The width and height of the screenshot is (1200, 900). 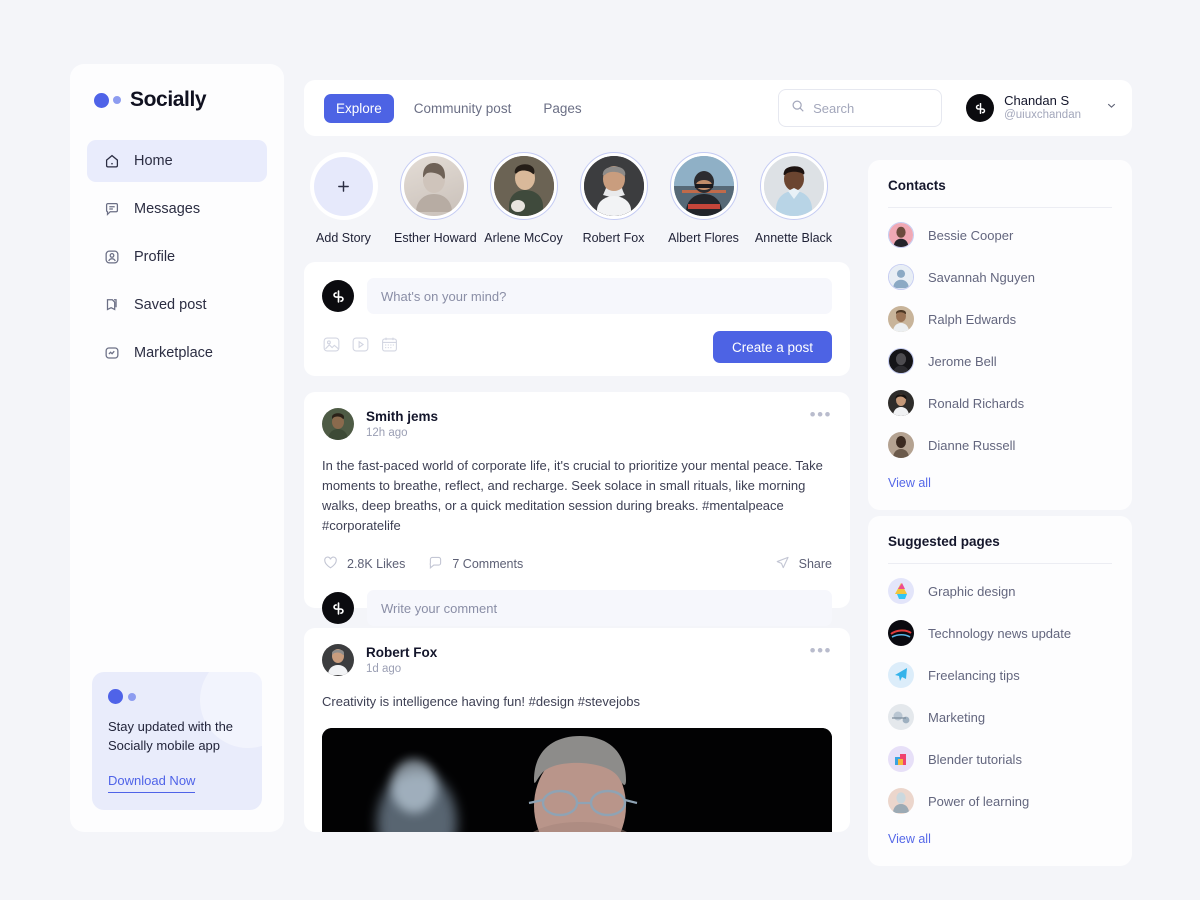 I want to click on plus-icon, so click(x=343, y=186).